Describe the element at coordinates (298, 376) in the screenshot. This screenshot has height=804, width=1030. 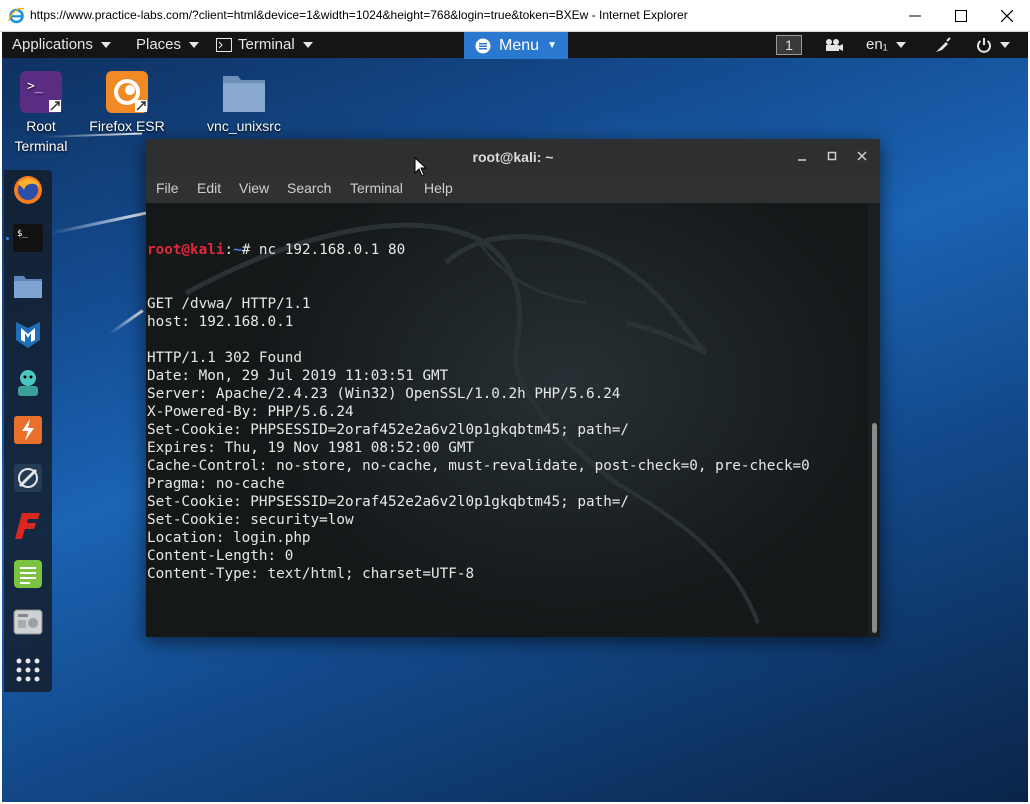
I see `output-line: Date: Mon, 29 Jul 2019 11:03:51 GMT` at that location.